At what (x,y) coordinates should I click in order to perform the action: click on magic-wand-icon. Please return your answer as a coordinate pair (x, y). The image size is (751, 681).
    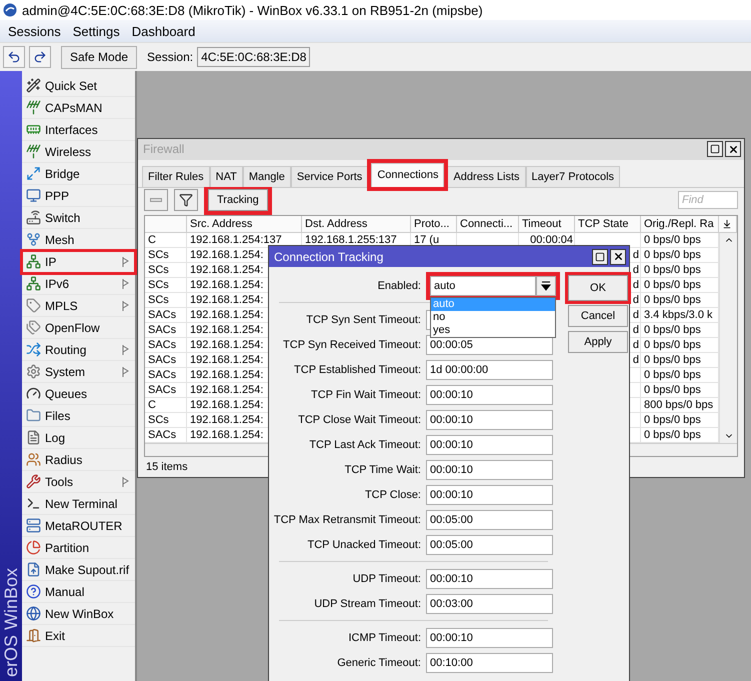
    Looking at the image, I should click on (33, 85).